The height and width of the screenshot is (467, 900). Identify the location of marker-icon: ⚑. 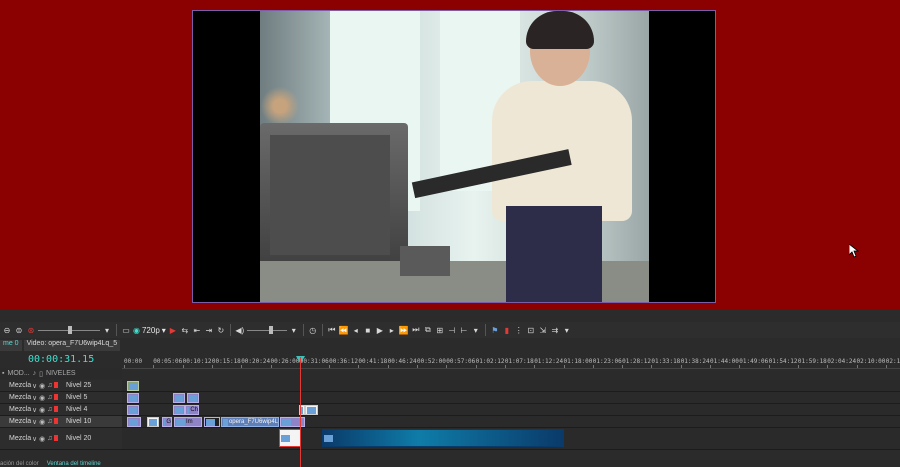
(495, 330).